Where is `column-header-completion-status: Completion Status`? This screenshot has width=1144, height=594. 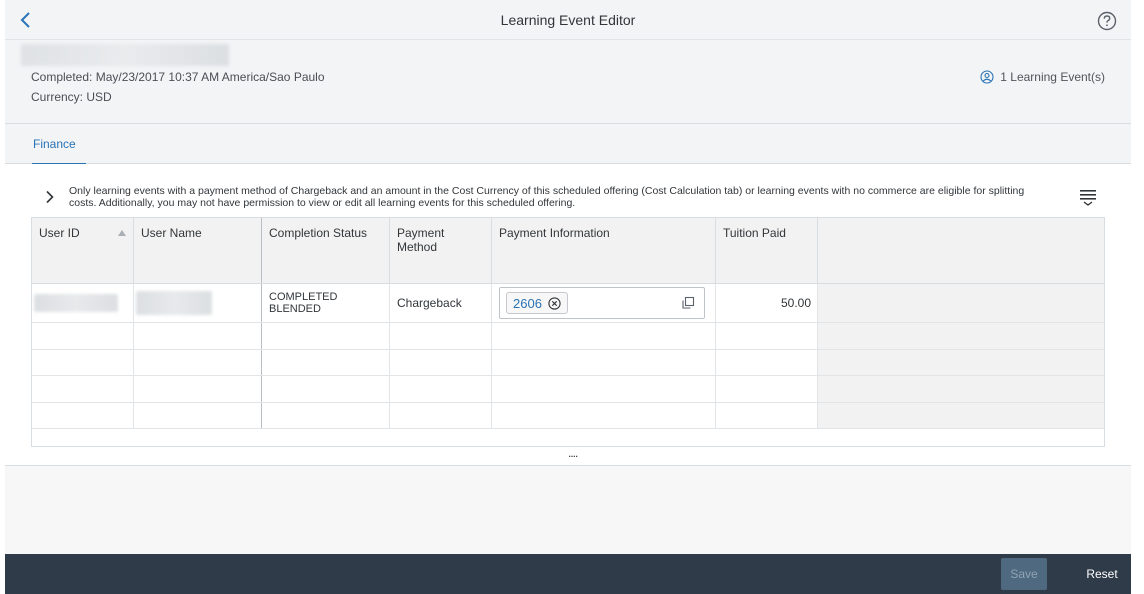 column-header-completion-status: Completion Status is located at coordinates (326, 250).